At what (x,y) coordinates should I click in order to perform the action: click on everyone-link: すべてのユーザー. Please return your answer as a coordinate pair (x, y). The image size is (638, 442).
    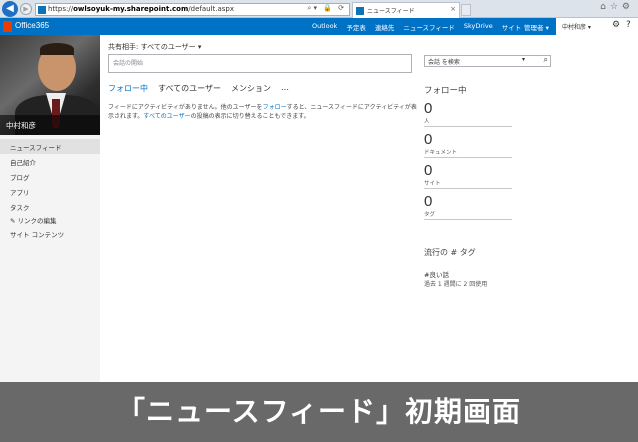
    Looking at the image, I should click on (166, 116).